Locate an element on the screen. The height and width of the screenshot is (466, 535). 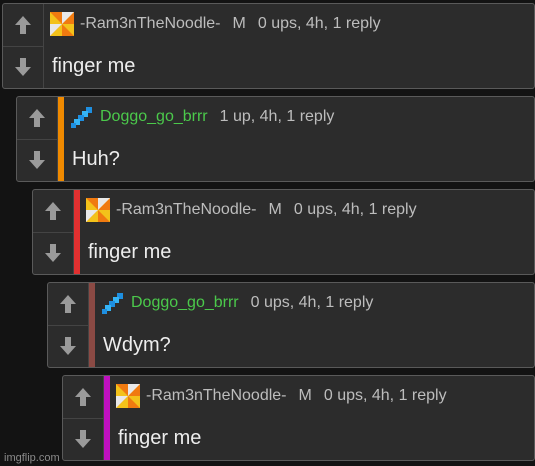
watermark: imgflip.com is located at coordinates (32, 458).